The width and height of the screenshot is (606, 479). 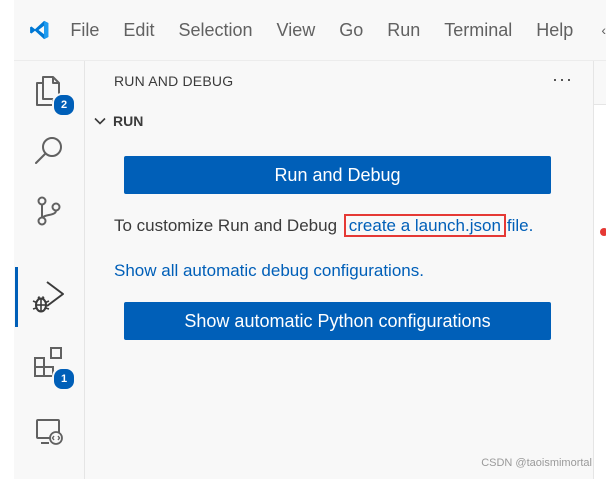 I want to click on menu-go: Go, so click(x=351, y=30).